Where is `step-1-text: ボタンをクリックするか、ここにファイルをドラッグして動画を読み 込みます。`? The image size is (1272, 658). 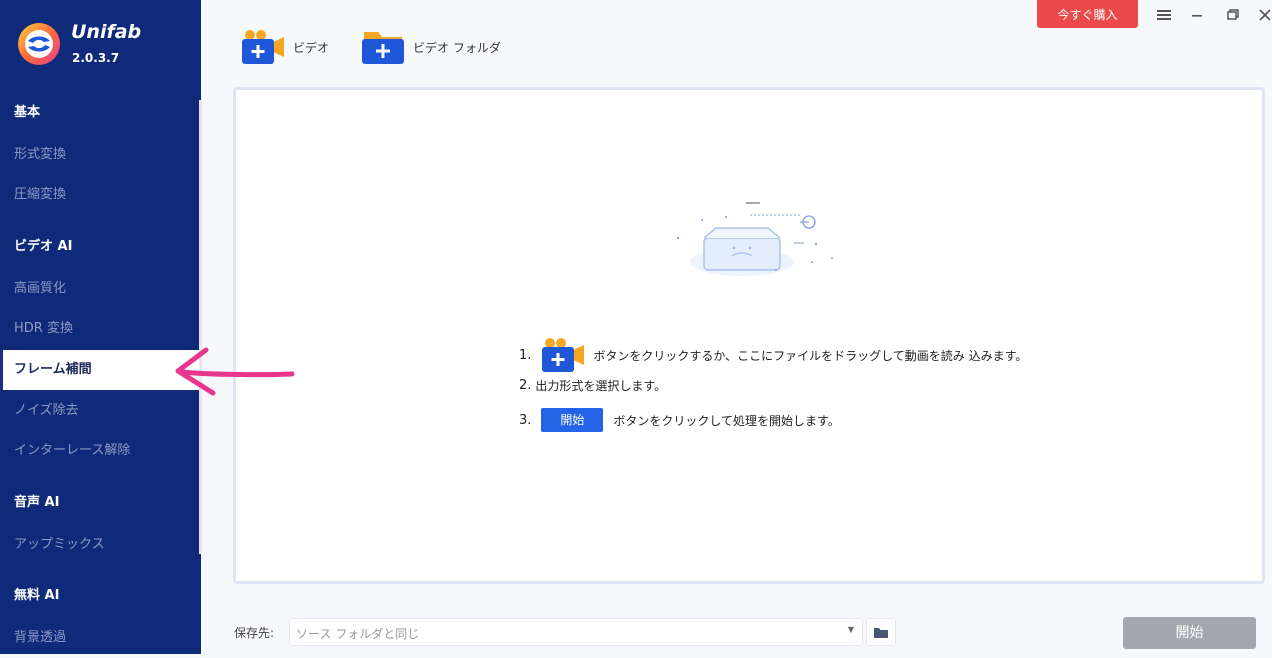
step-1-text: ボタンをクリックするか、ここにファイルをドラッグして動画を読み 込みます。 is located at coordinates (810, 355).